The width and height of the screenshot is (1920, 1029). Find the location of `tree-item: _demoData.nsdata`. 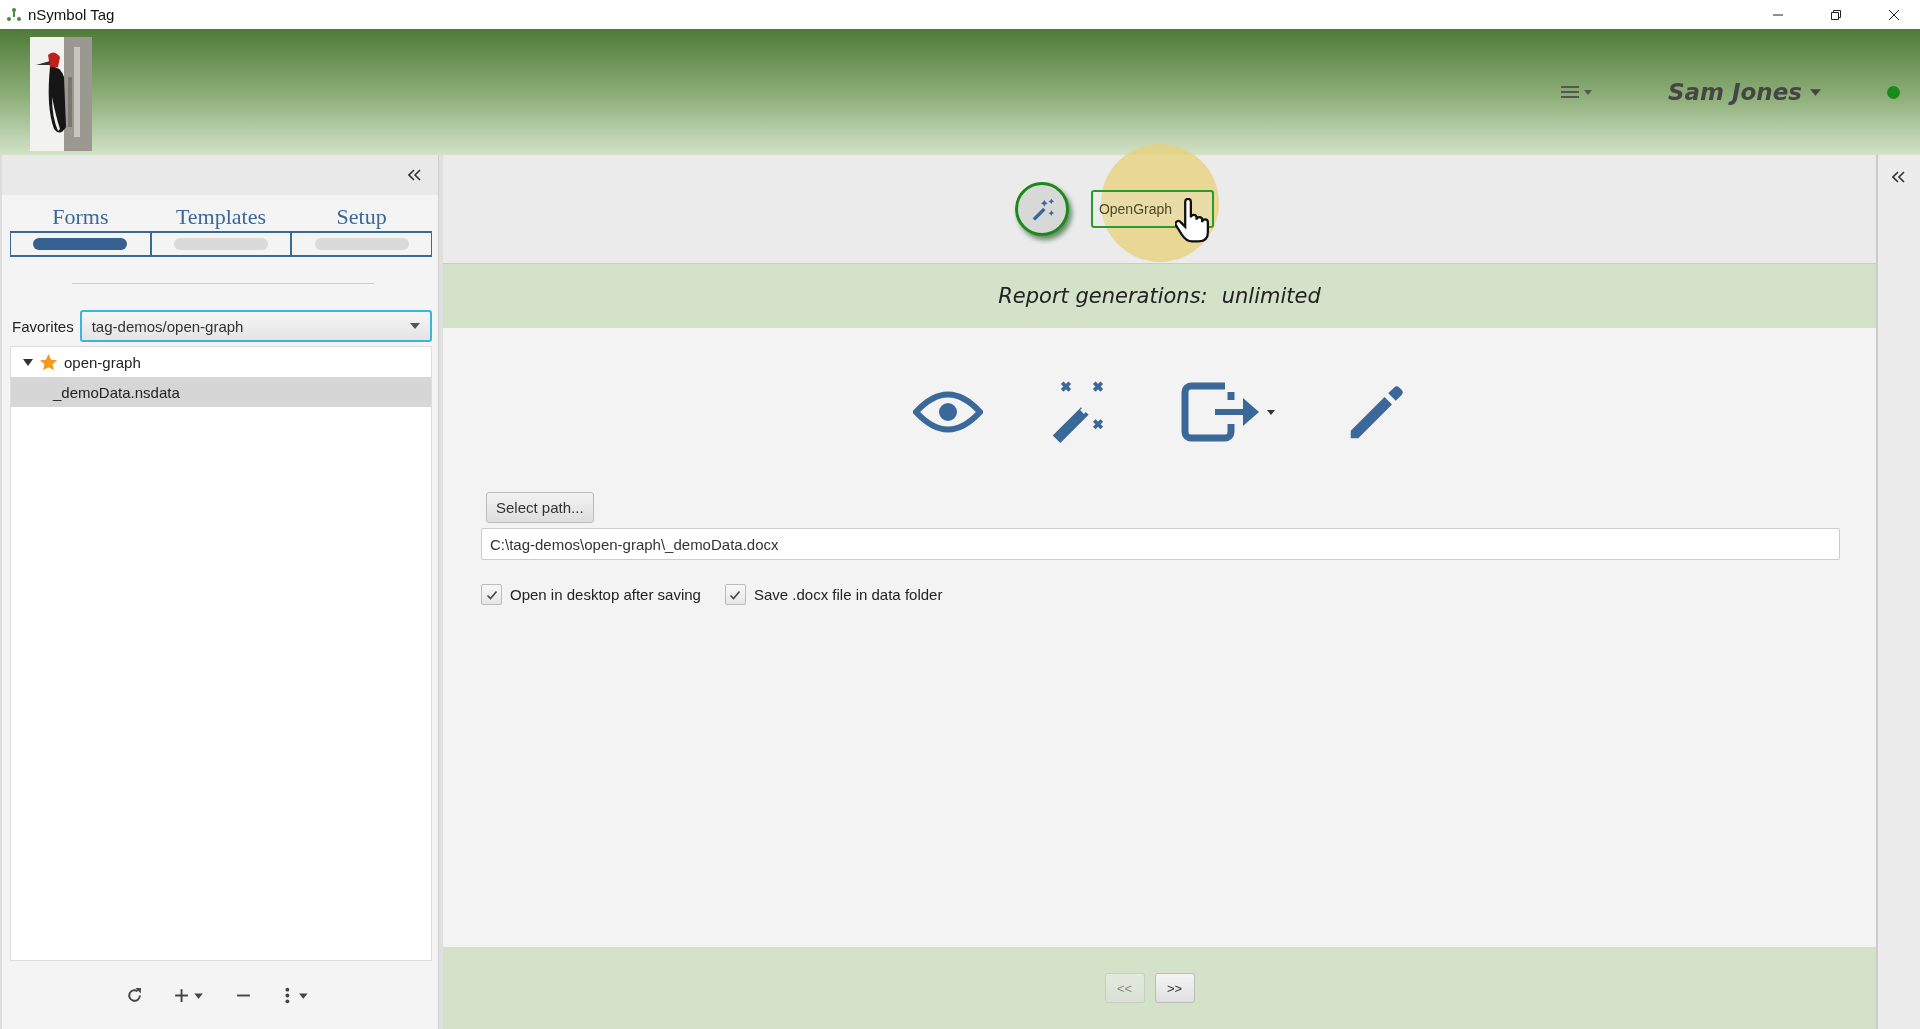

tree-item: _demoData.nsdata is located at coordinates (221, 392).